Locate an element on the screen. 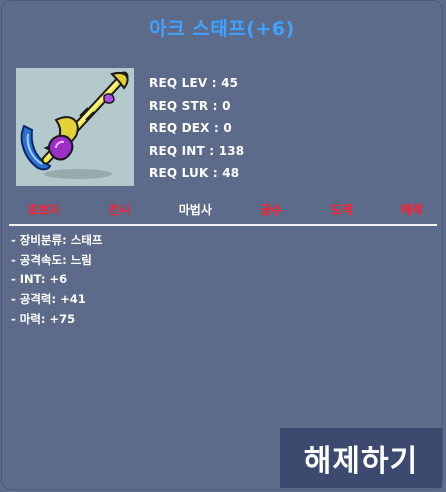  dismantle-button: 해제하기 is located at coordinates (361, 458).